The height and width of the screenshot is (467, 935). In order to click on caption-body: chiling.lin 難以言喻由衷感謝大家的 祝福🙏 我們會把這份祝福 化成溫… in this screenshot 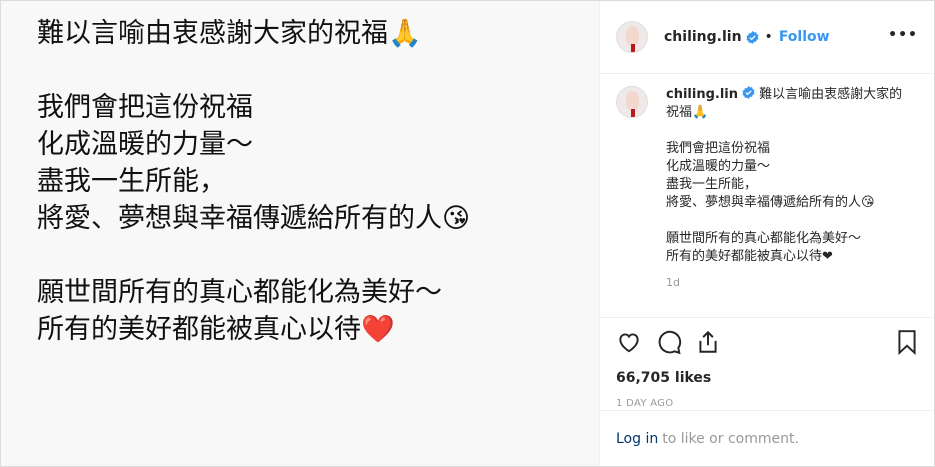, I will do `click(784, 189)`.